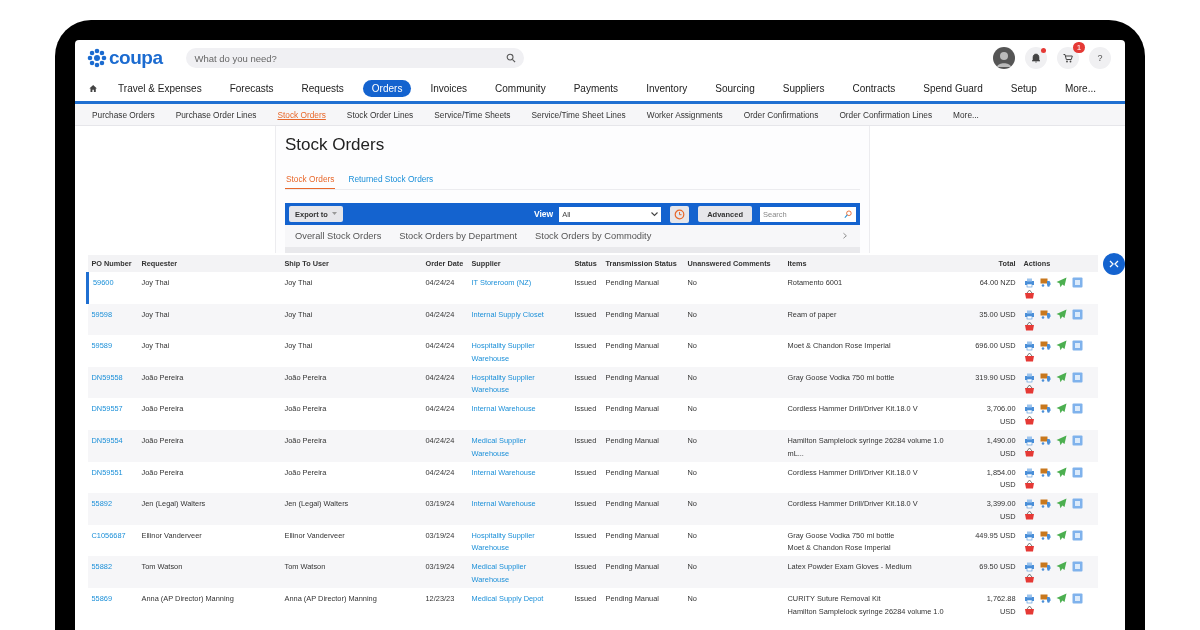 This screenshot has width=1200, height=630. Describe the element at coordinates (97, 58) in the screenshot. I see `logo-icon` at that location.